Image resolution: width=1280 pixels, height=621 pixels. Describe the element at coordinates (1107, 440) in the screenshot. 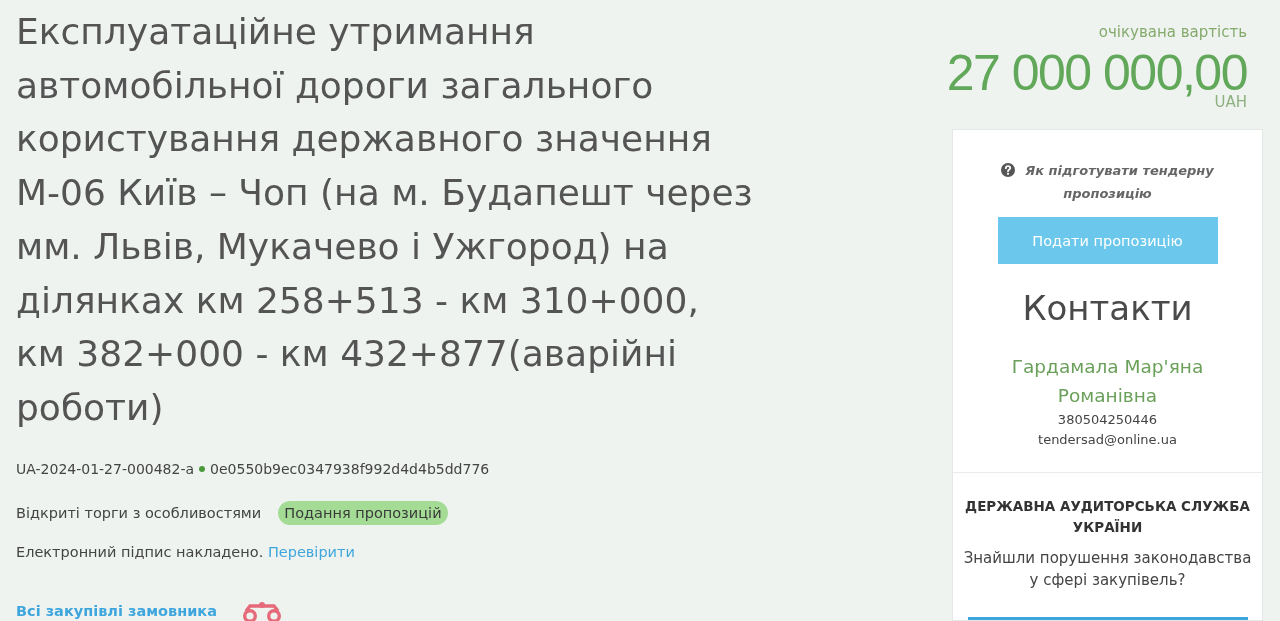

I see `contact-email: tendersad@online.ua` at that location.